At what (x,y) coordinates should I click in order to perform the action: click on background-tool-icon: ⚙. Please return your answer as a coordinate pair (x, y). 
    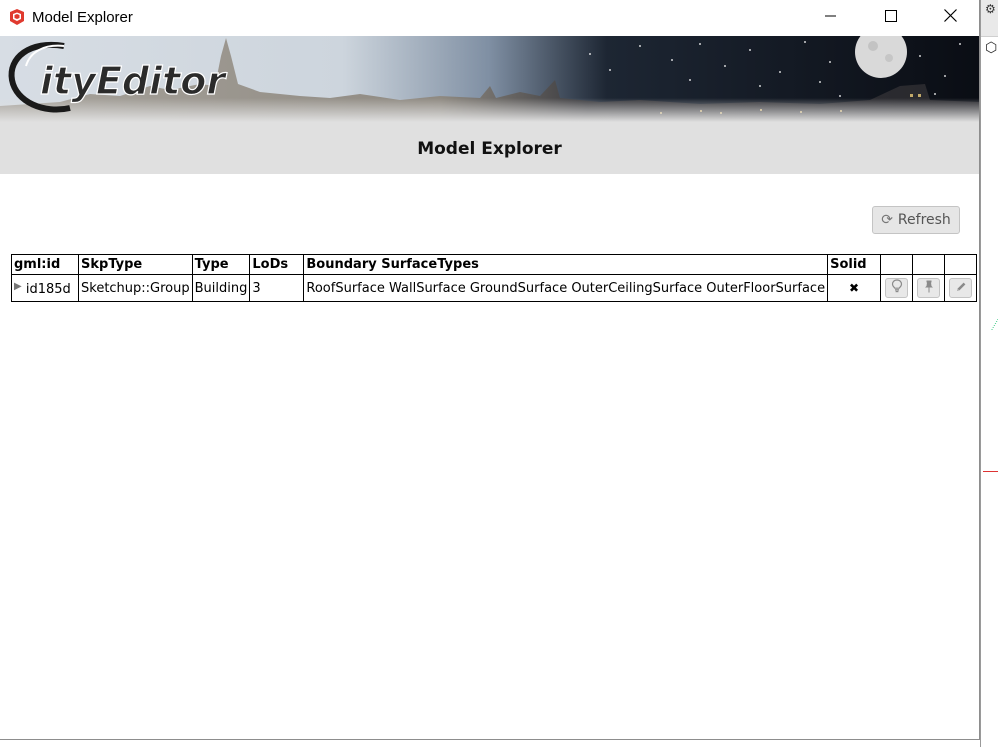
    Looking at the image, I should click on (990, 9).